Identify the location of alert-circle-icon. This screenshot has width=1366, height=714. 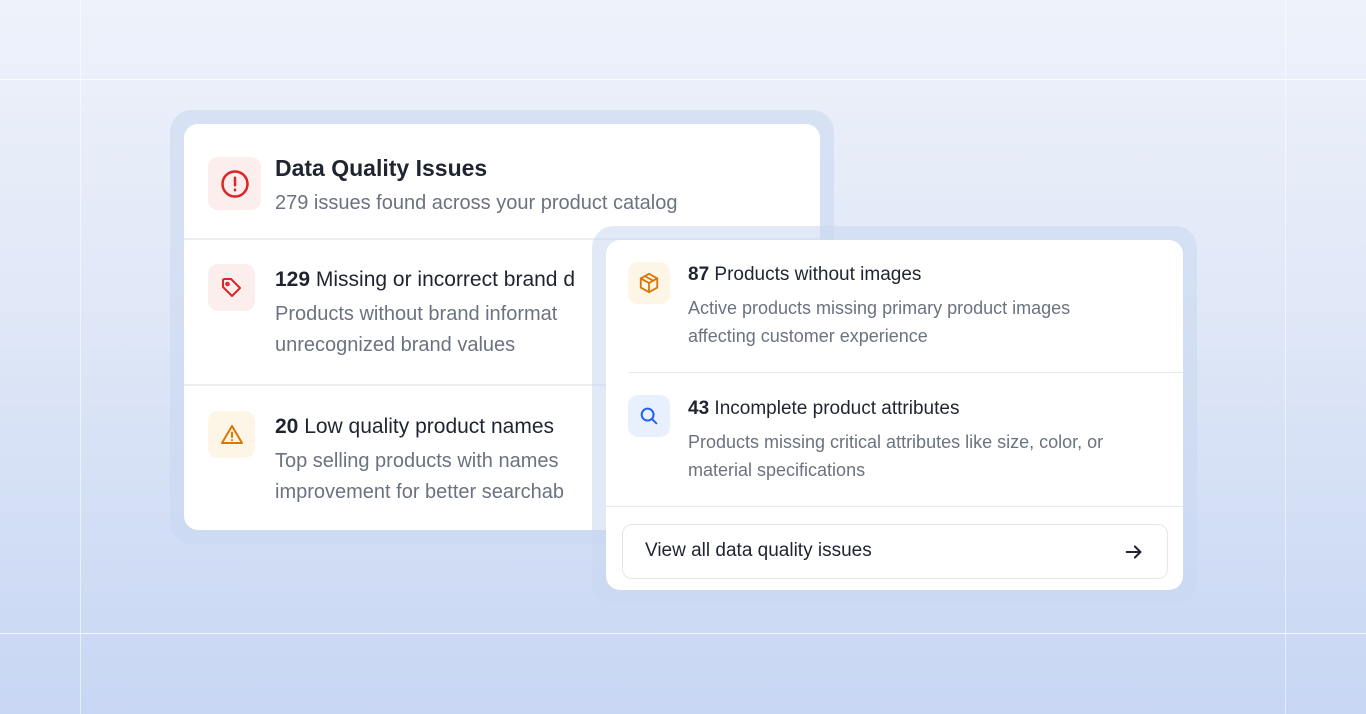
(234, 183).